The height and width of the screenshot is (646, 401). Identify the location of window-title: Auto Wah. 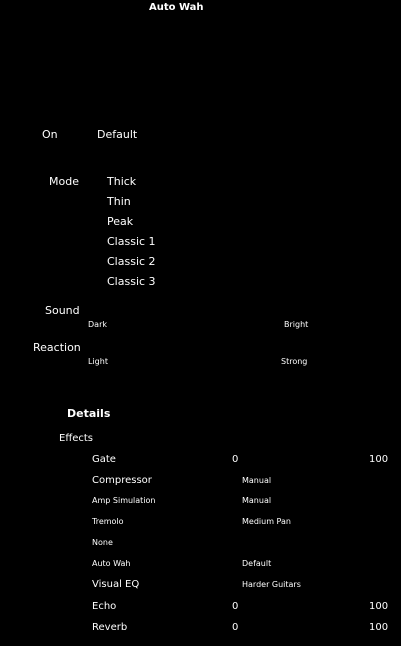
(176, 7).